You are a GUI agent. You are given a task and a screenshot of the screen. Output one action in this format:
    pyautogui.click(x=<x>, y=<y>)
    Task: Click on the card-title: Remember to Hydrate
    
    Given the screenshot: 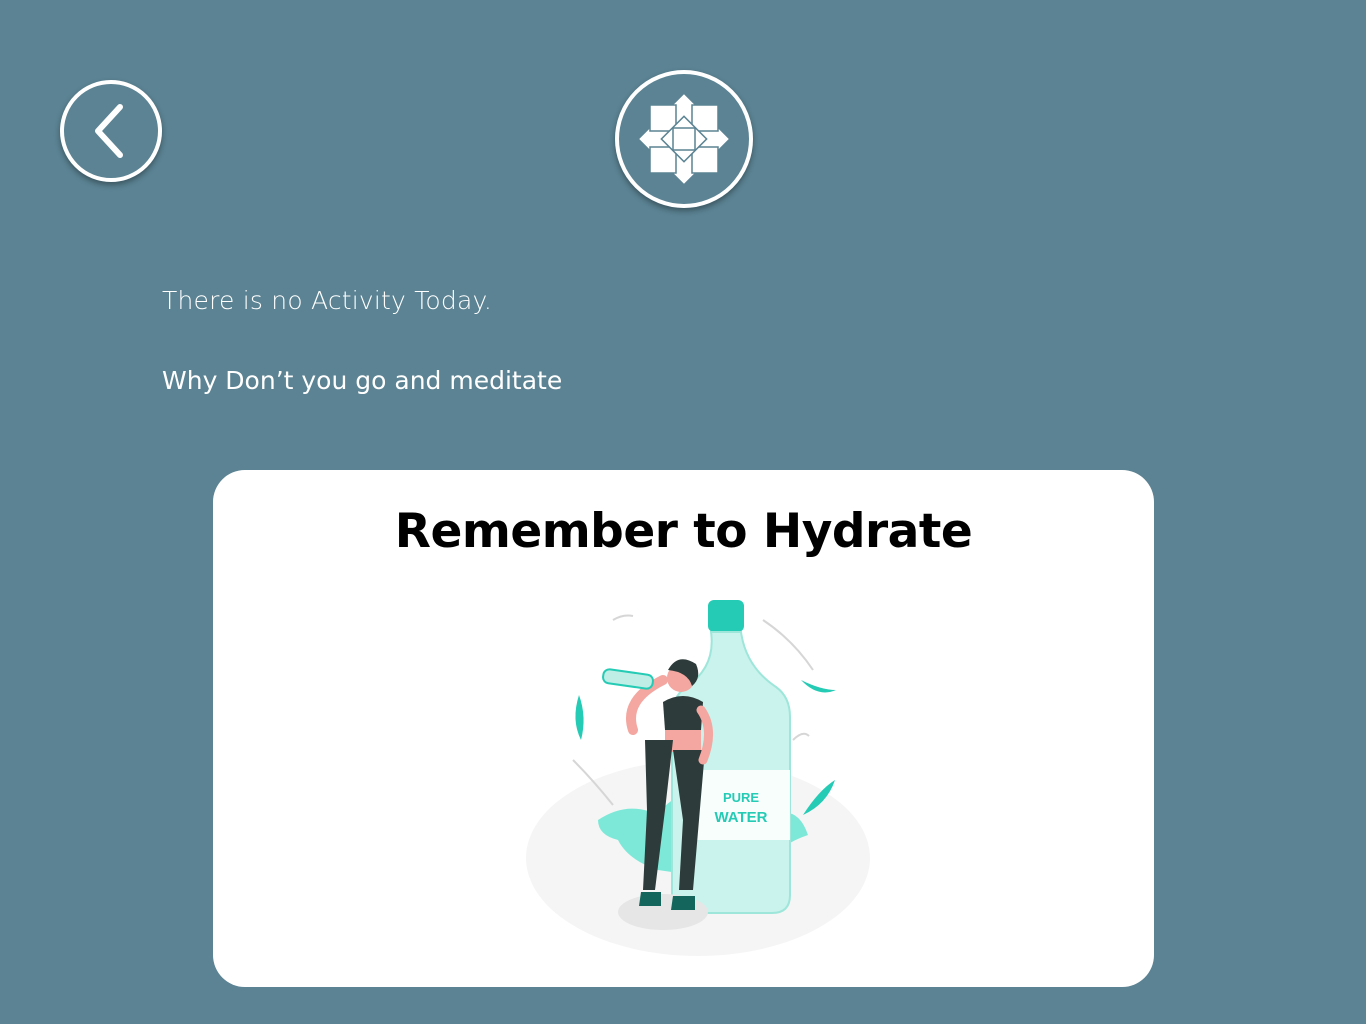 What is the action you would take?
    pyautogui.click(x=683, y=531)
    